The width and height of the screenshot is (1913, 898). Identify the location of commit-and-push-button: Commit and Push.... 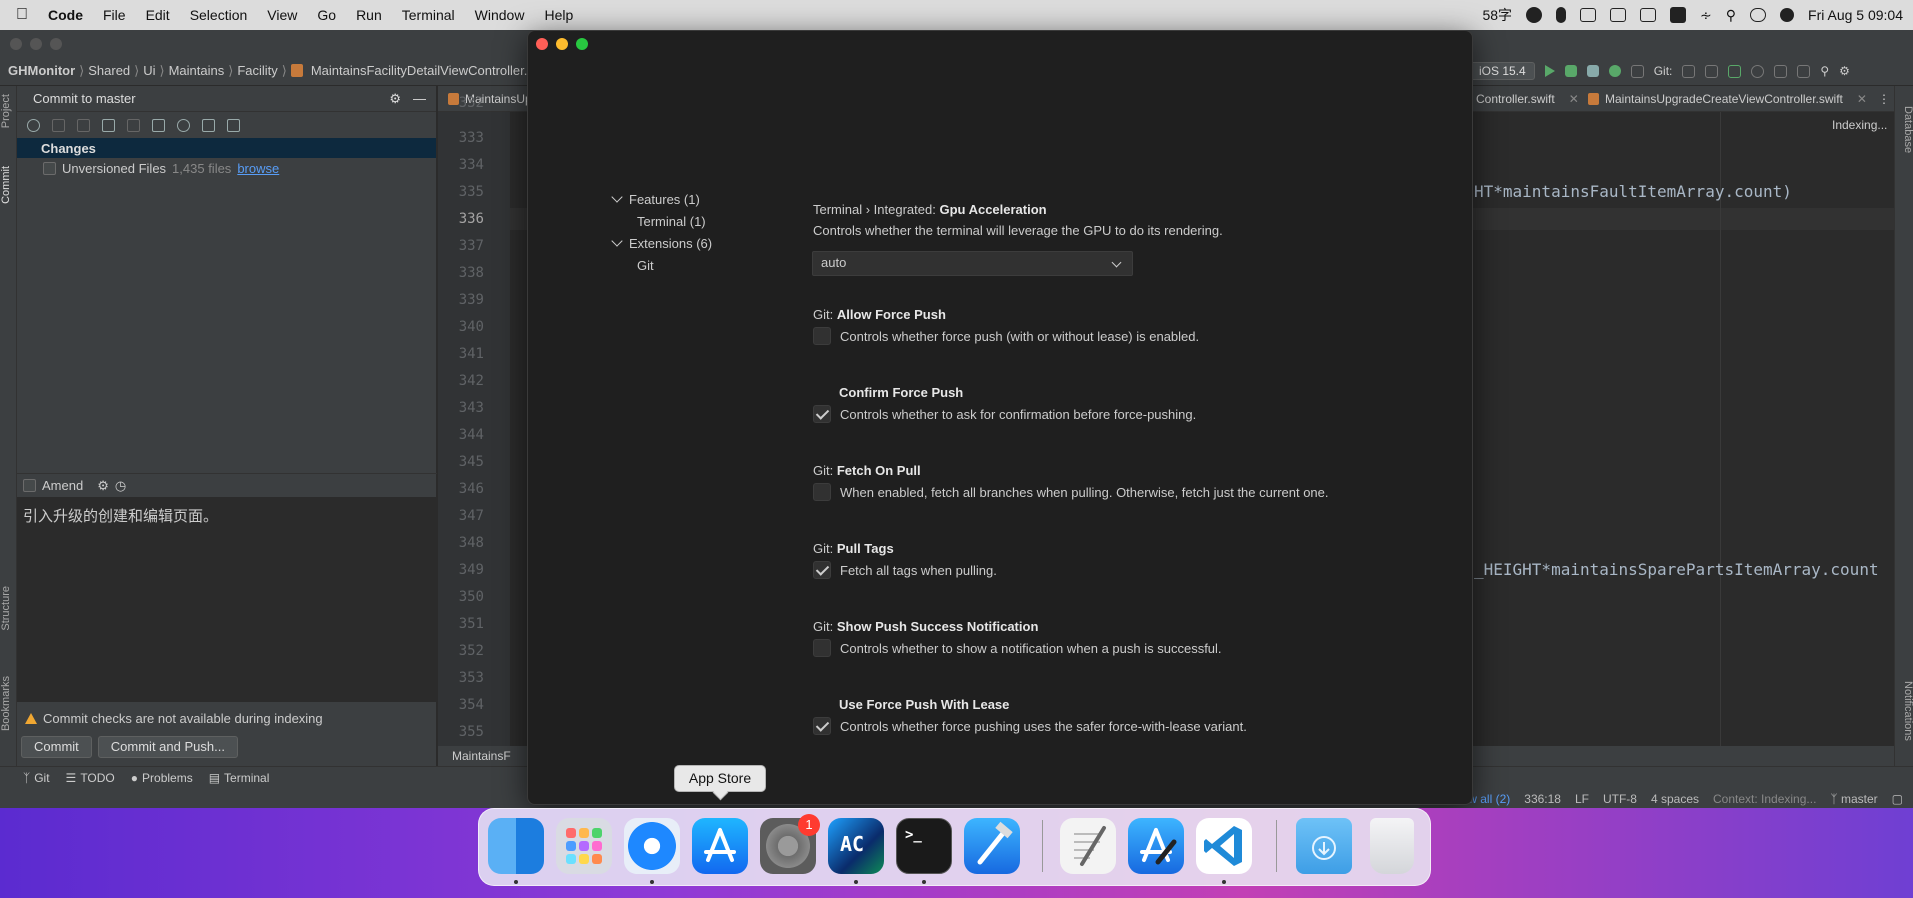
(167, 747).